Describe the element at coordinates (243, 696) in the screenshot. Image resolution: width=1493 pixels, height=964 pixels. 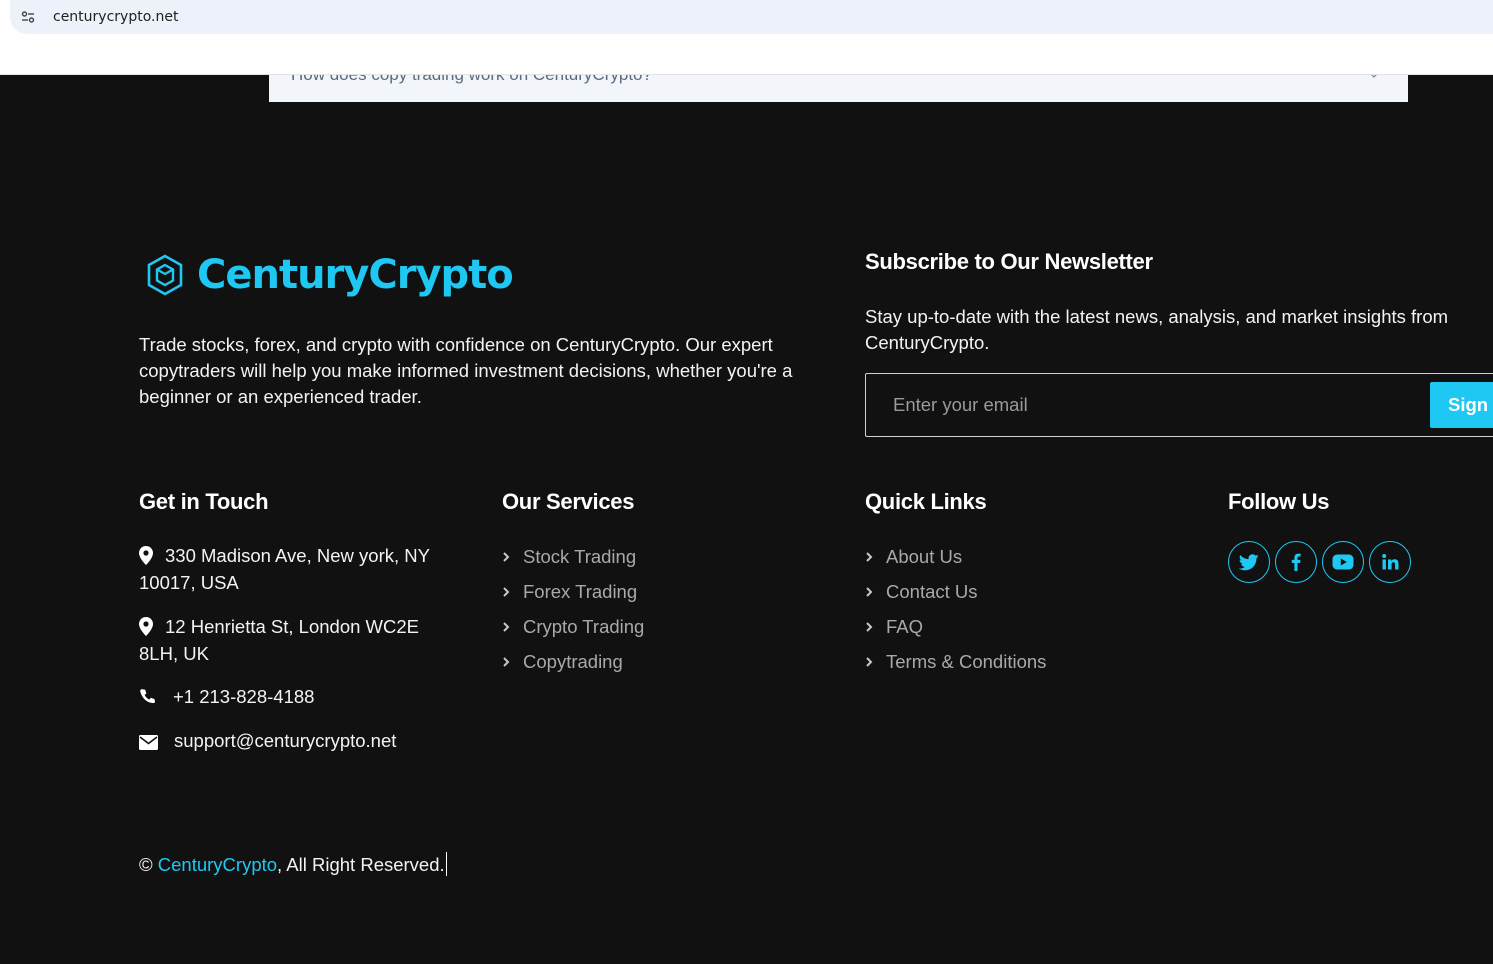
I see `phone-text: +1 213-828-4188` at that location.